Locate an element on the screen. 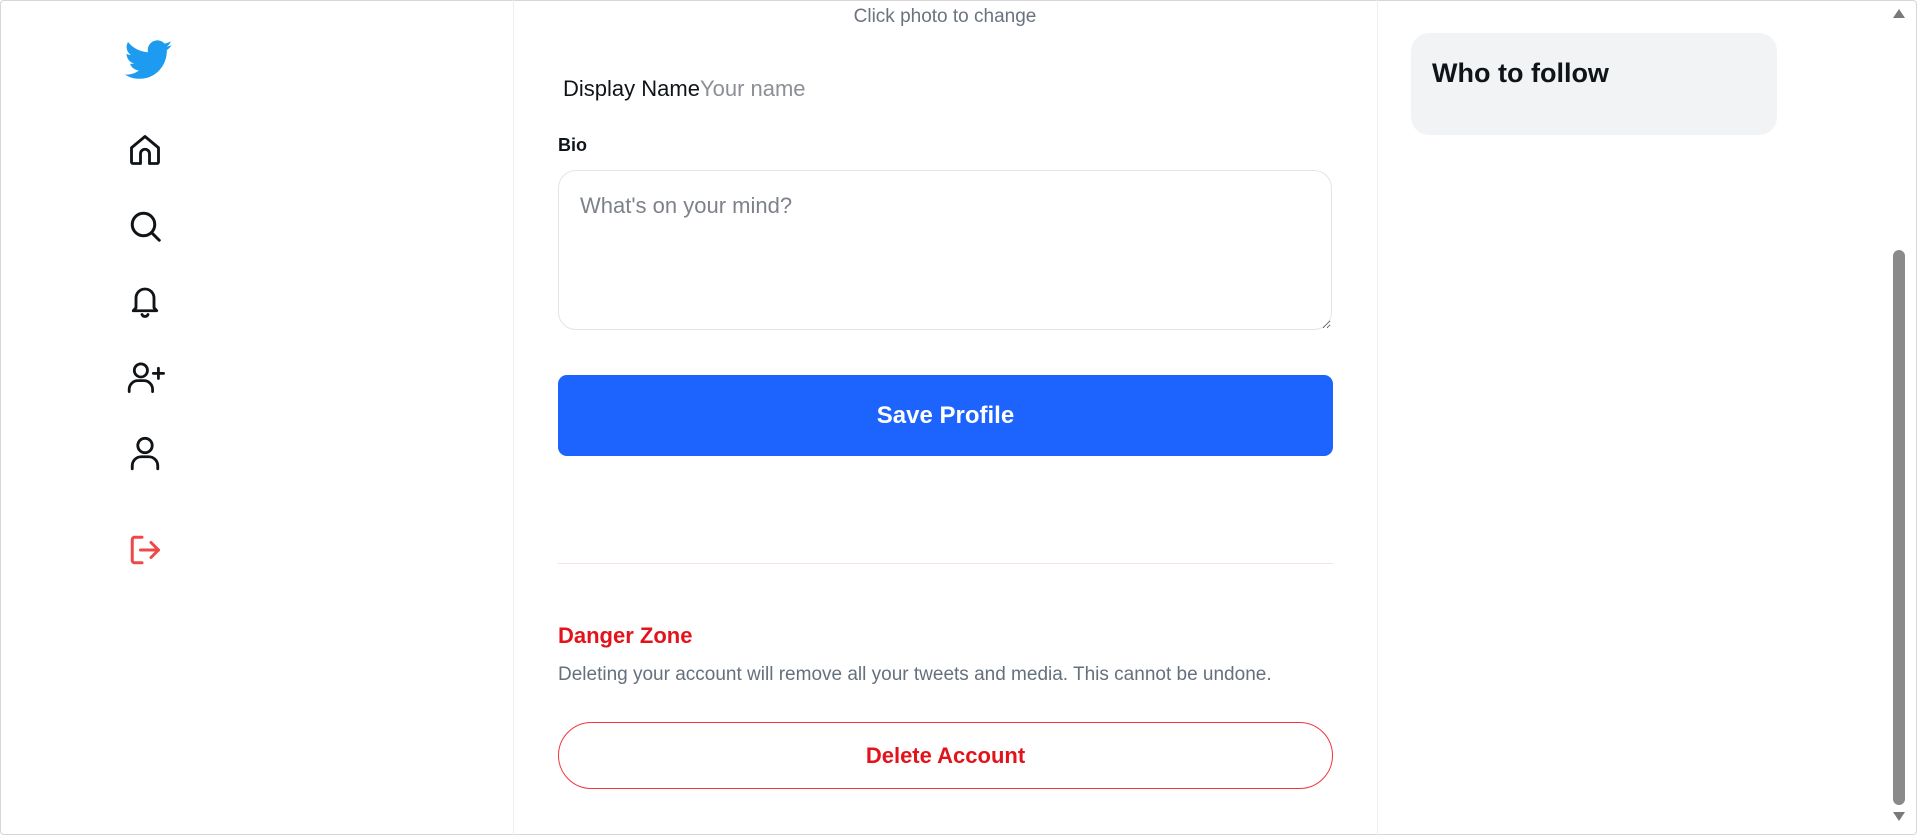 Image resolution: width=1917 pixels, height=835 pixels. delete-account-button: Delete Account is located at coordinates (945, 755).